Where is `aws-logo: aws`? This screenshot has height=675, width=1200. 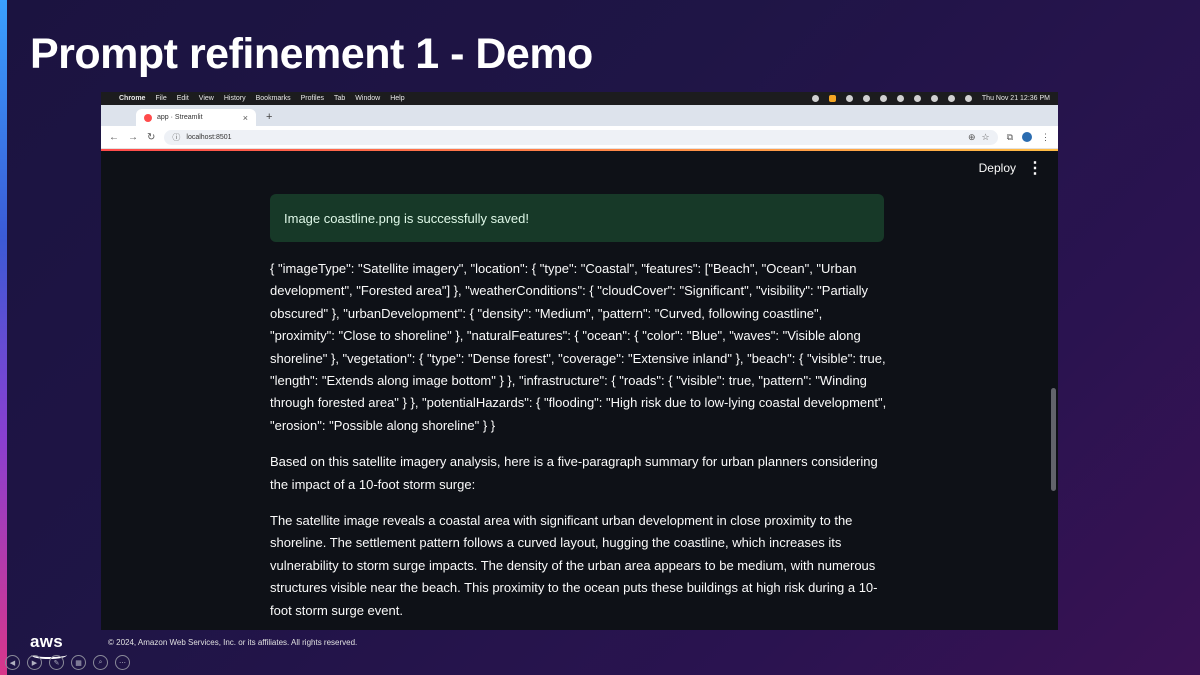 aws-logo: aws is located at coordinates (47, 641).